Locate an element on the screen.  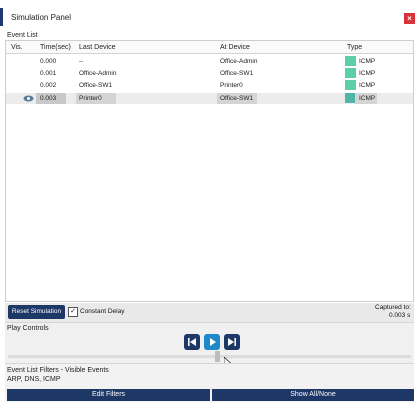
column-header-last-device: Last Device is located at coordinates (97, 47).